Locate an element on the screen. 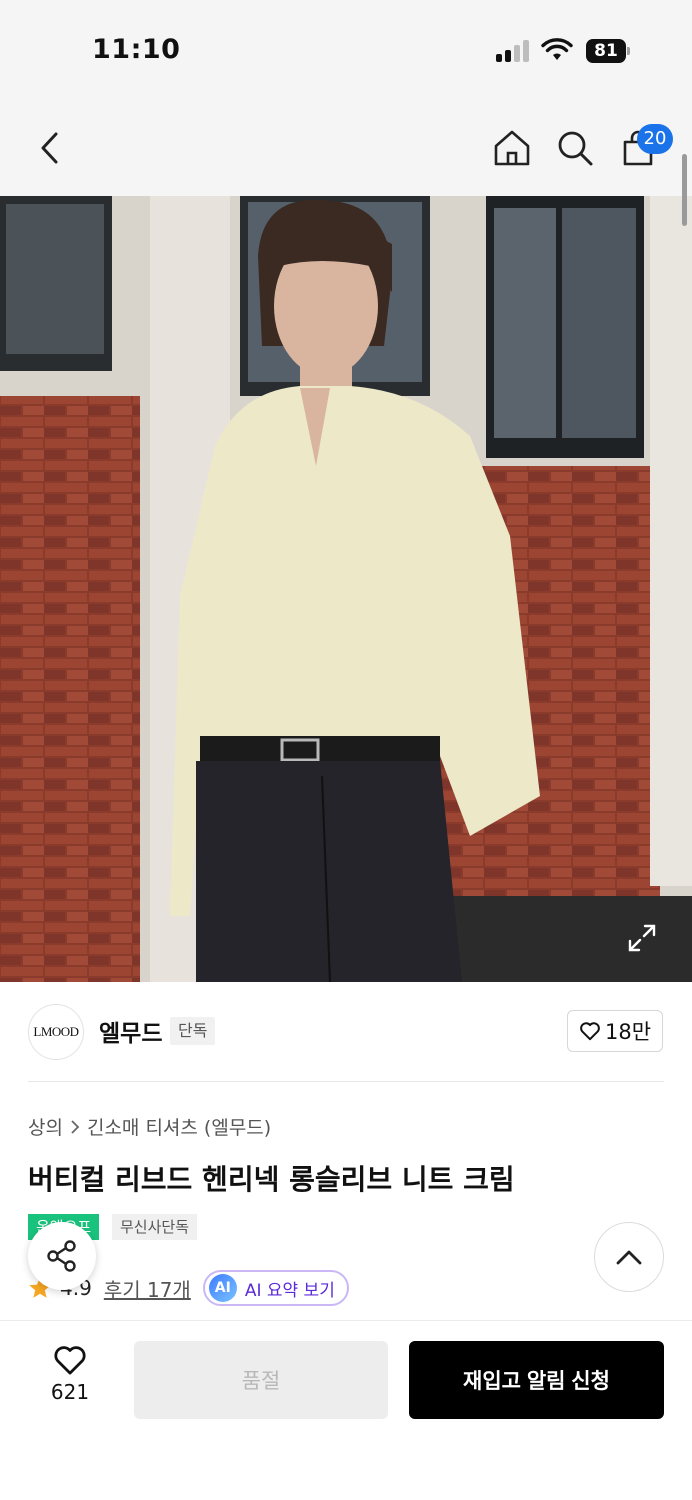 The image size is (692, 1500). status-time: 11:10 is located at coordinates (136, 49).